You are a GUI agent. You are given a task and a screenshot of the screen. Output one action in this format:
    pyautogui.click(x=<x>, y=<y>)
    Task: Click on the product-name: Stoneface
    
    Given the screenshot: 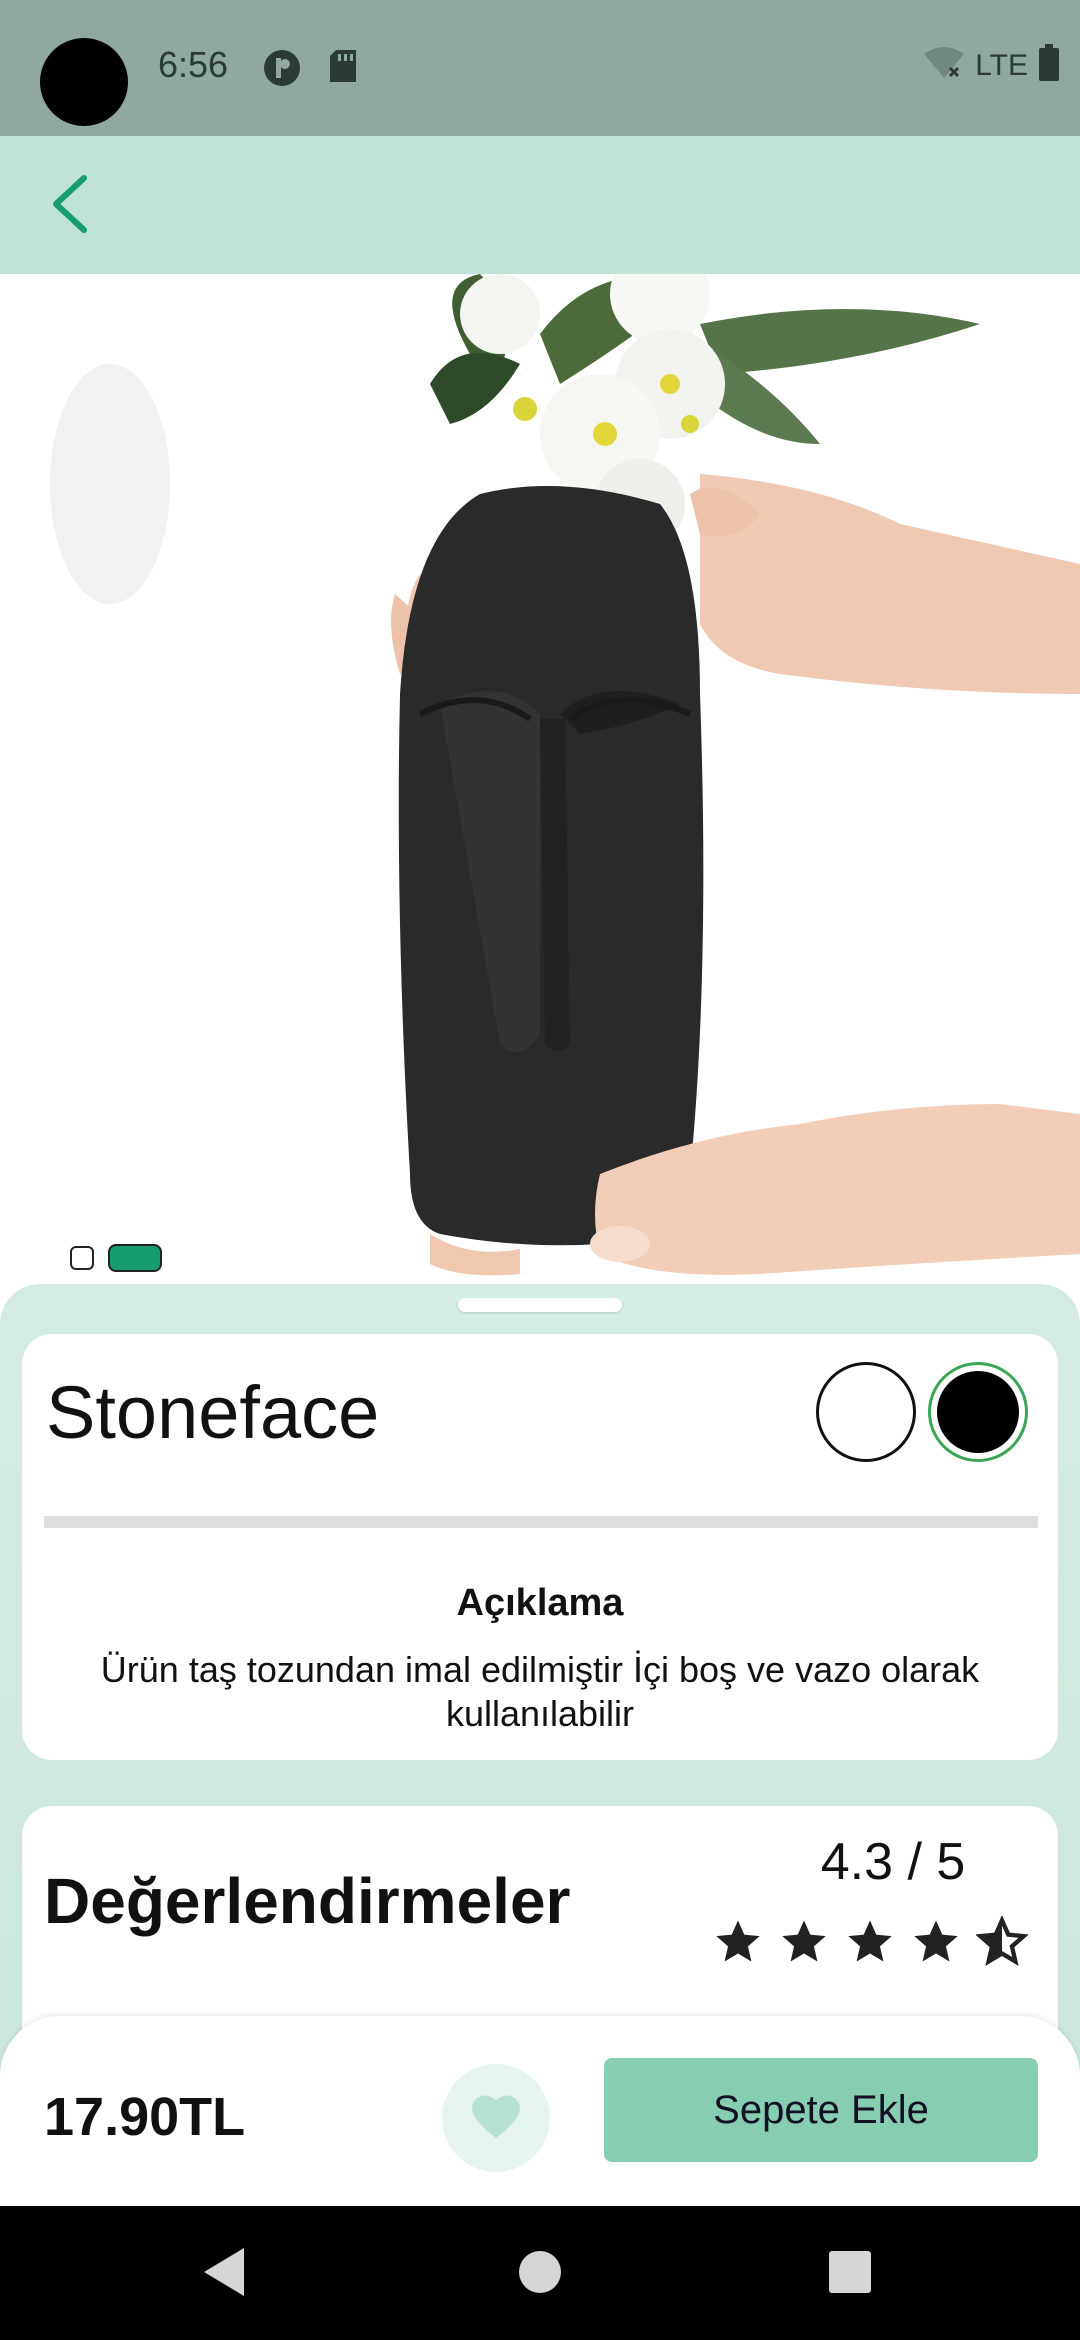 What is the action you would take?
    pyautogui.click(x=213, y=1412)
    